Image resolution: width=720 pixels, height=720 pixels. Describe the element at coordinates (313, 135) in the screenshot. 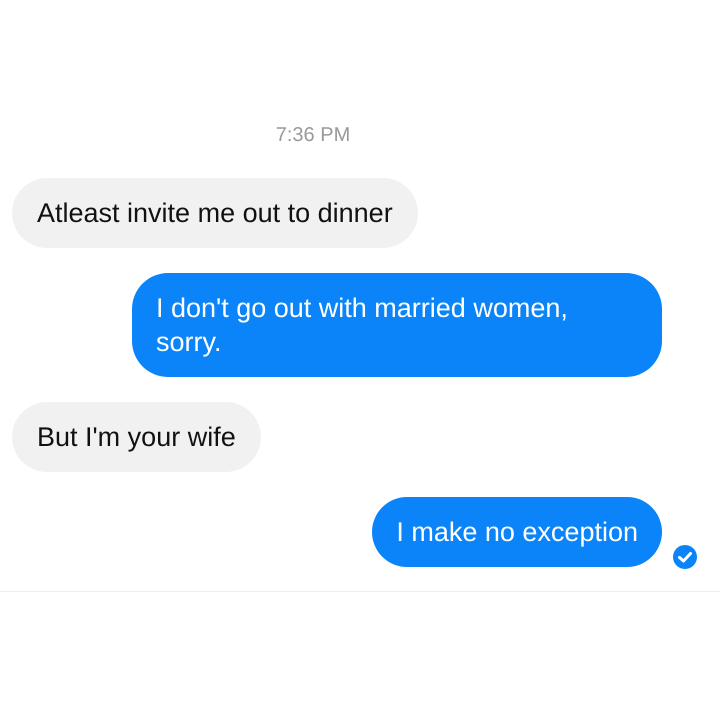

I see `timestamp: 7:36 PM` at that location.